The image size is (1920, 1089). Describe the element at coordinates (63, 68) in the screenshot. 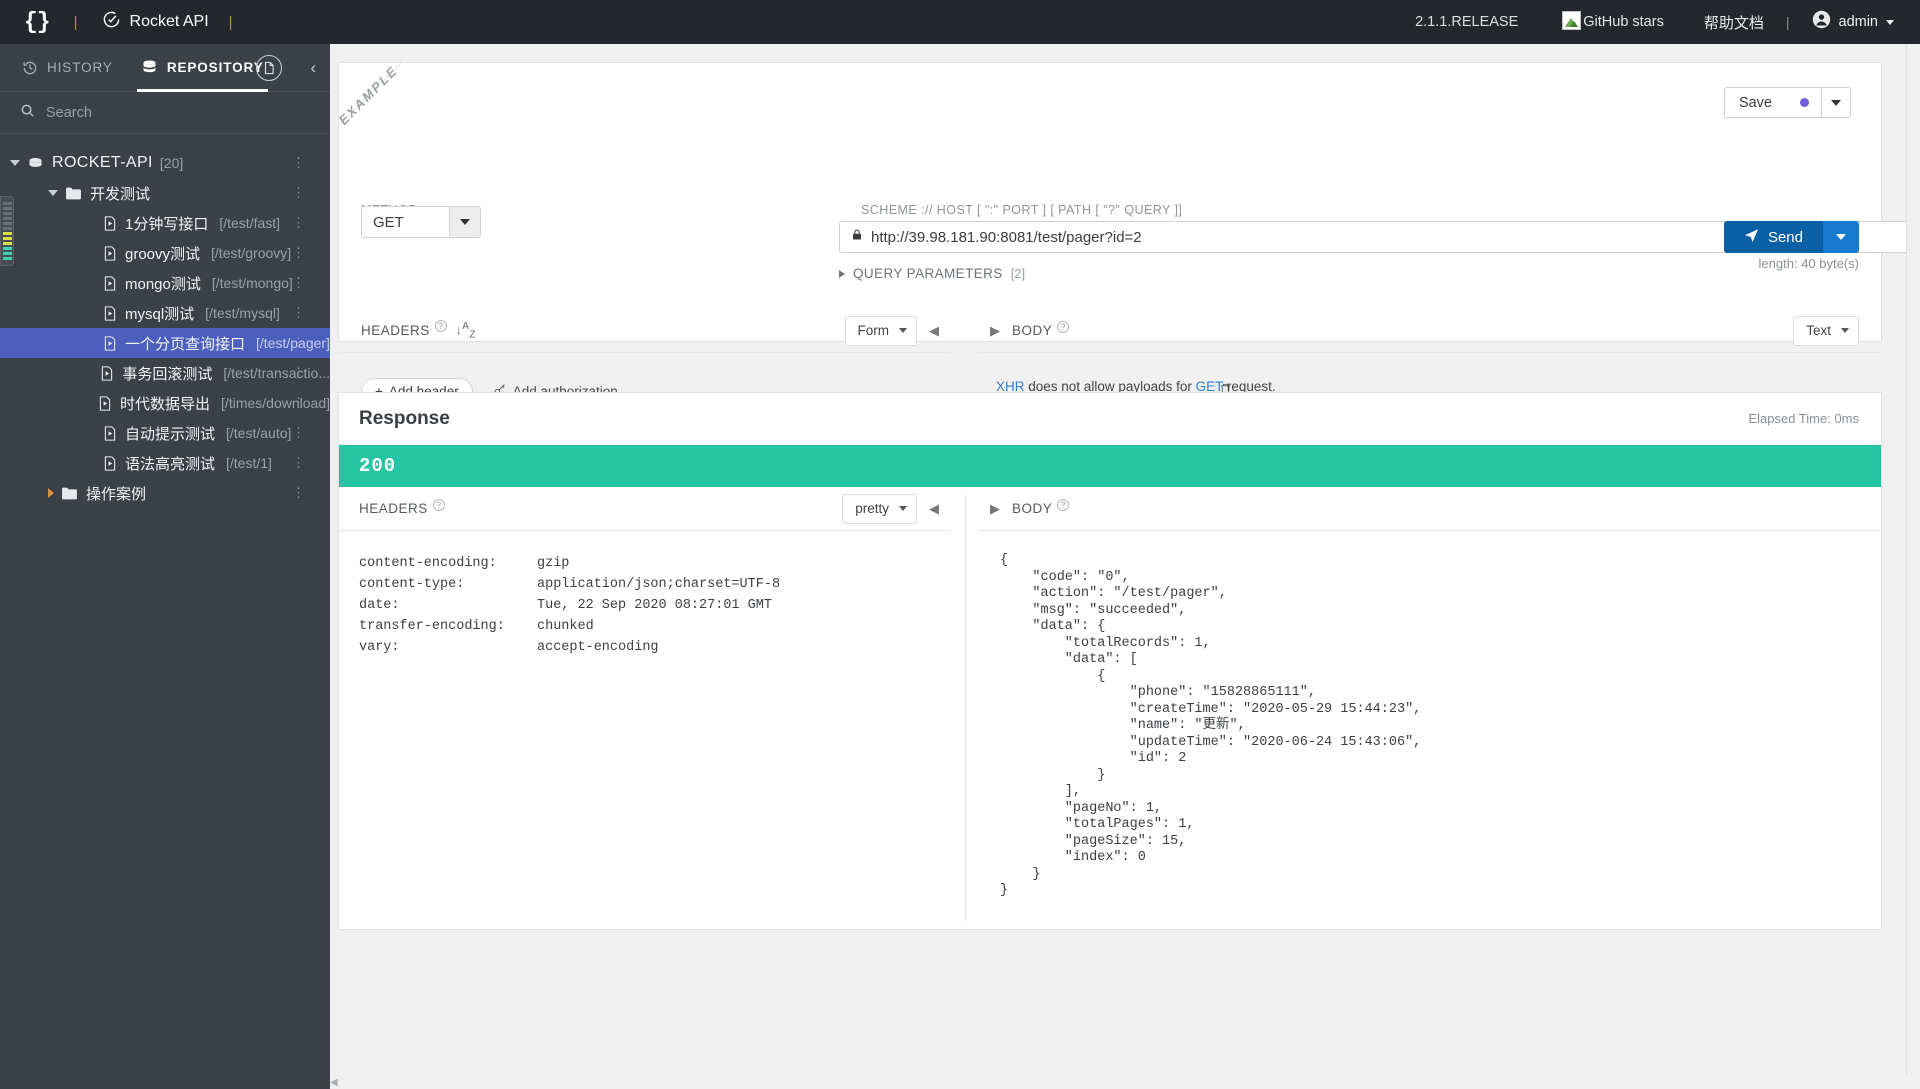

I see `tab-history: HISTORY` at that location.